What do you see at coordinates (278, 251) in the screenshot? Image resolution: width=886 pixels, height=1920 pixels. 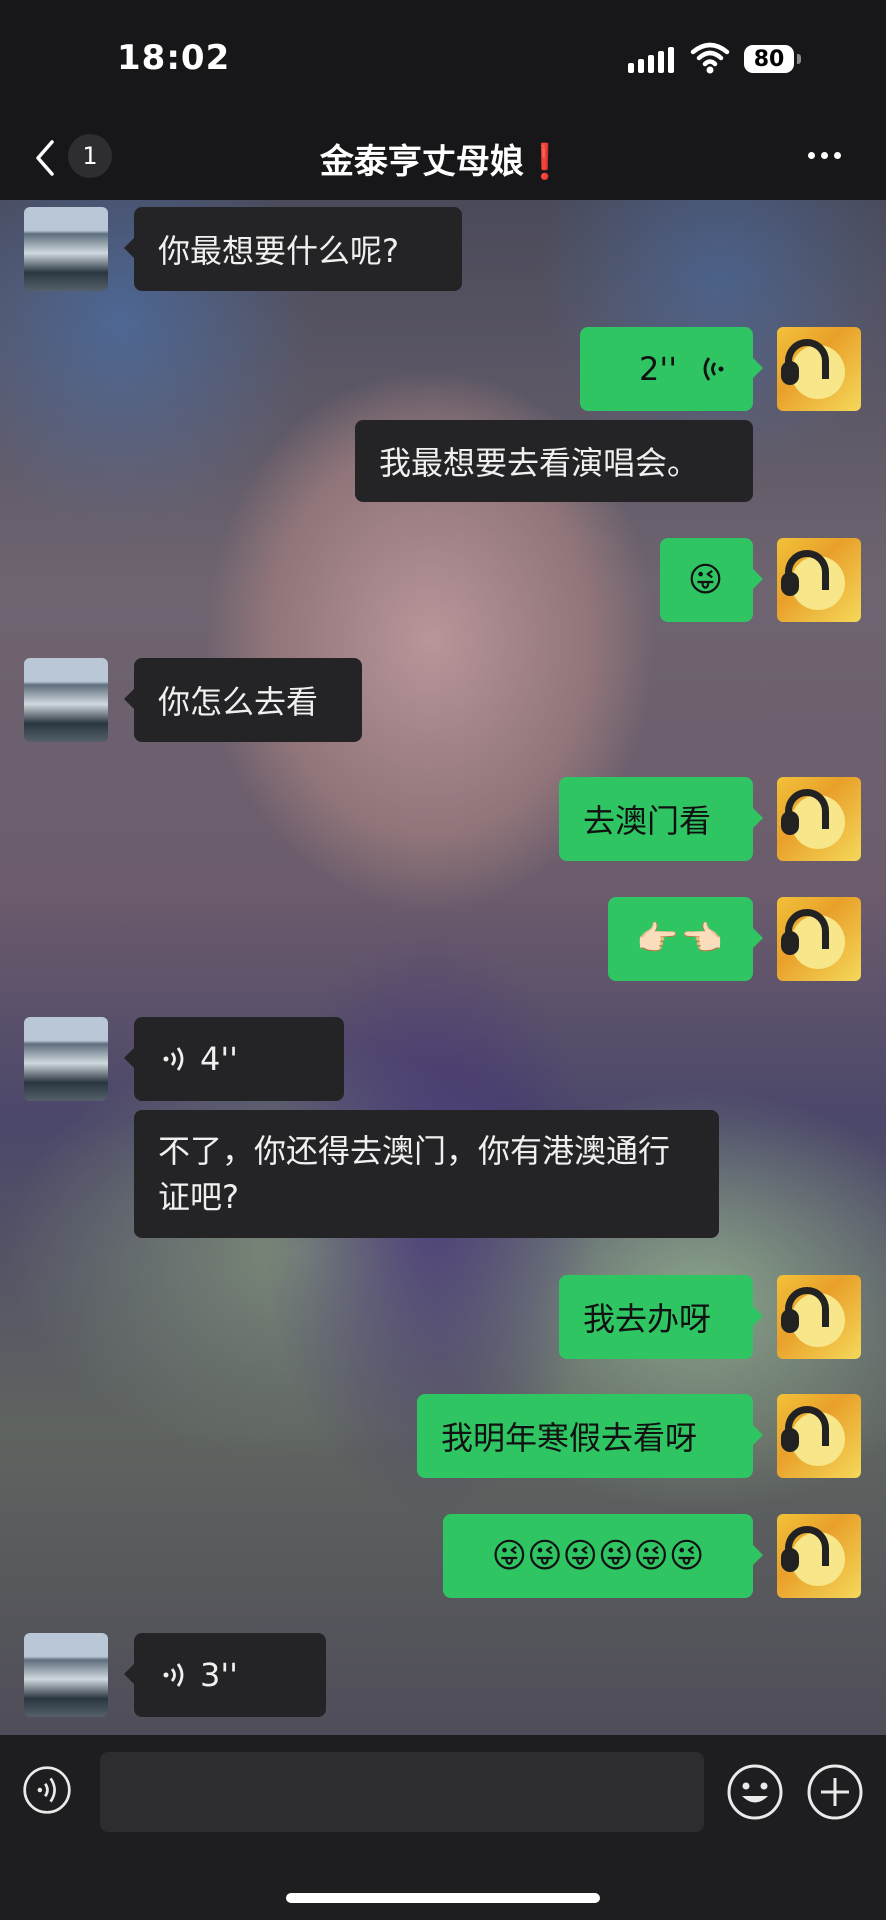 I see `message-text: 你最想要什么呢?` at bounding box center [278, 251].